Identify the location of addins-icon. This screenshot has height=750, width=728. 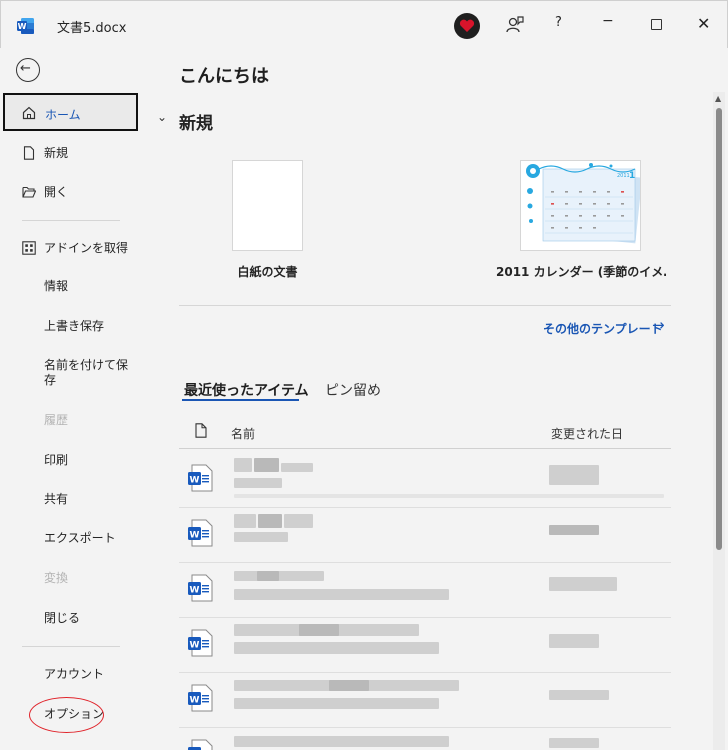
(29, 248).